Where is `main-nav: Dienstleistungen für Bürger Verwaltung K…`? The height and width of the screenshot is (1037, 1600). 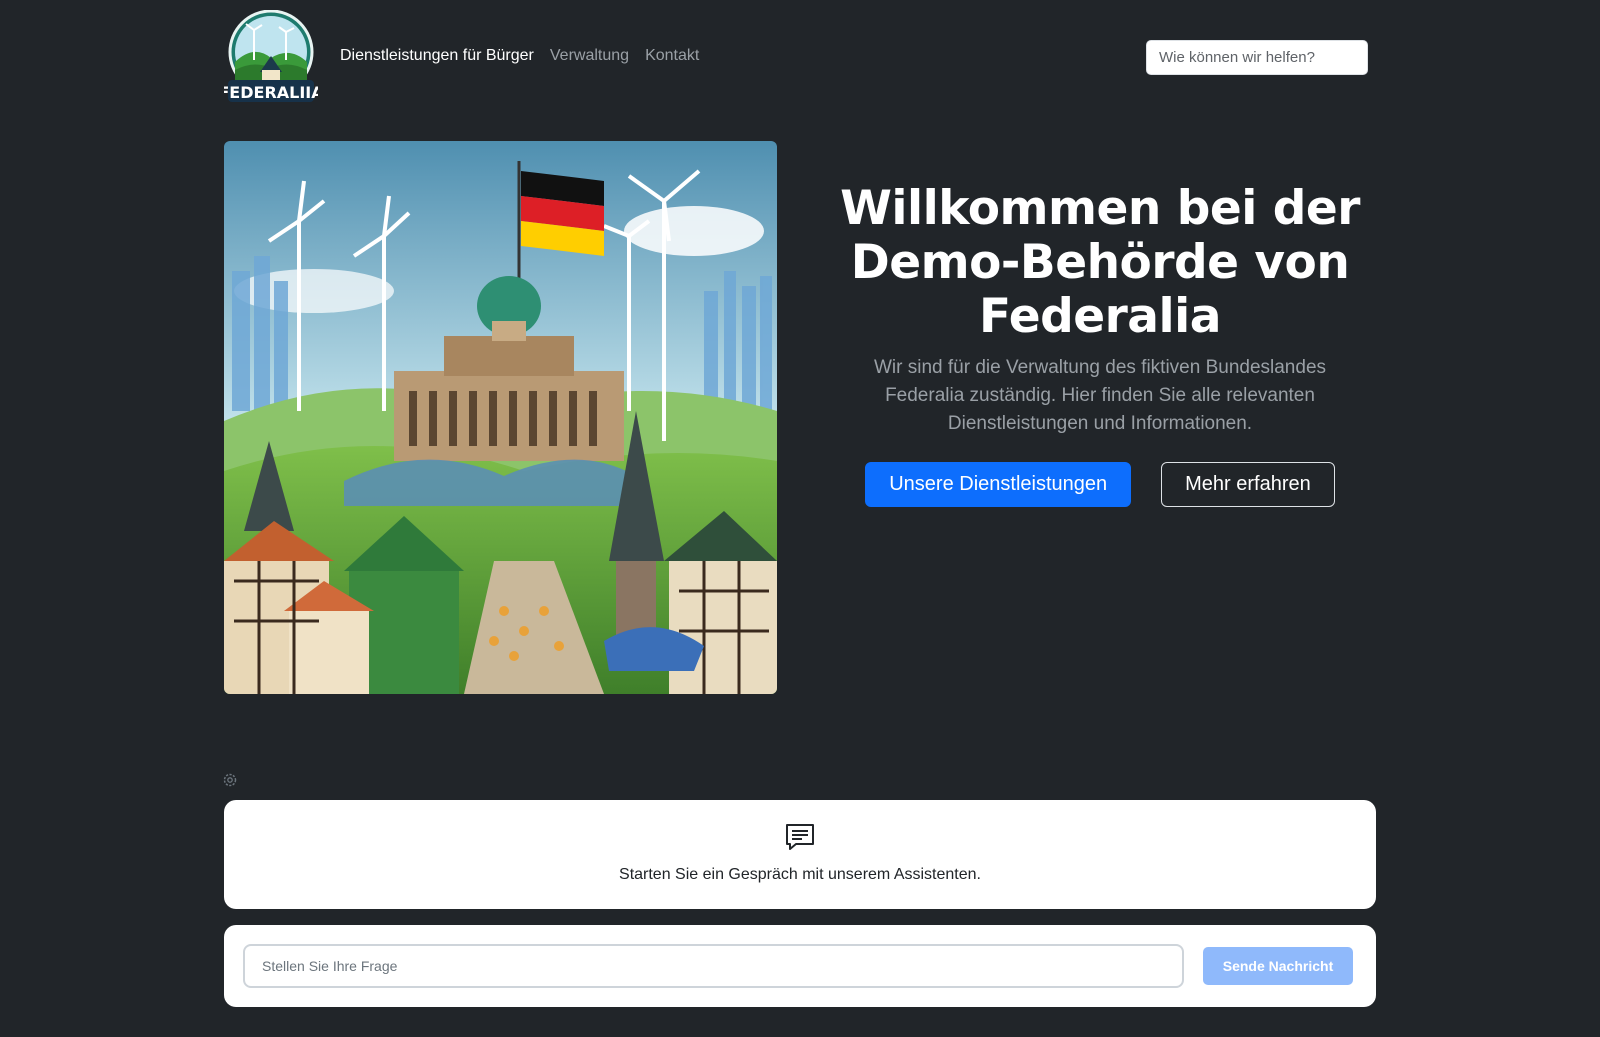
main-nav: Dienstleistungen für Bürger Verwaltung K… is located at coordinates (519, 56).